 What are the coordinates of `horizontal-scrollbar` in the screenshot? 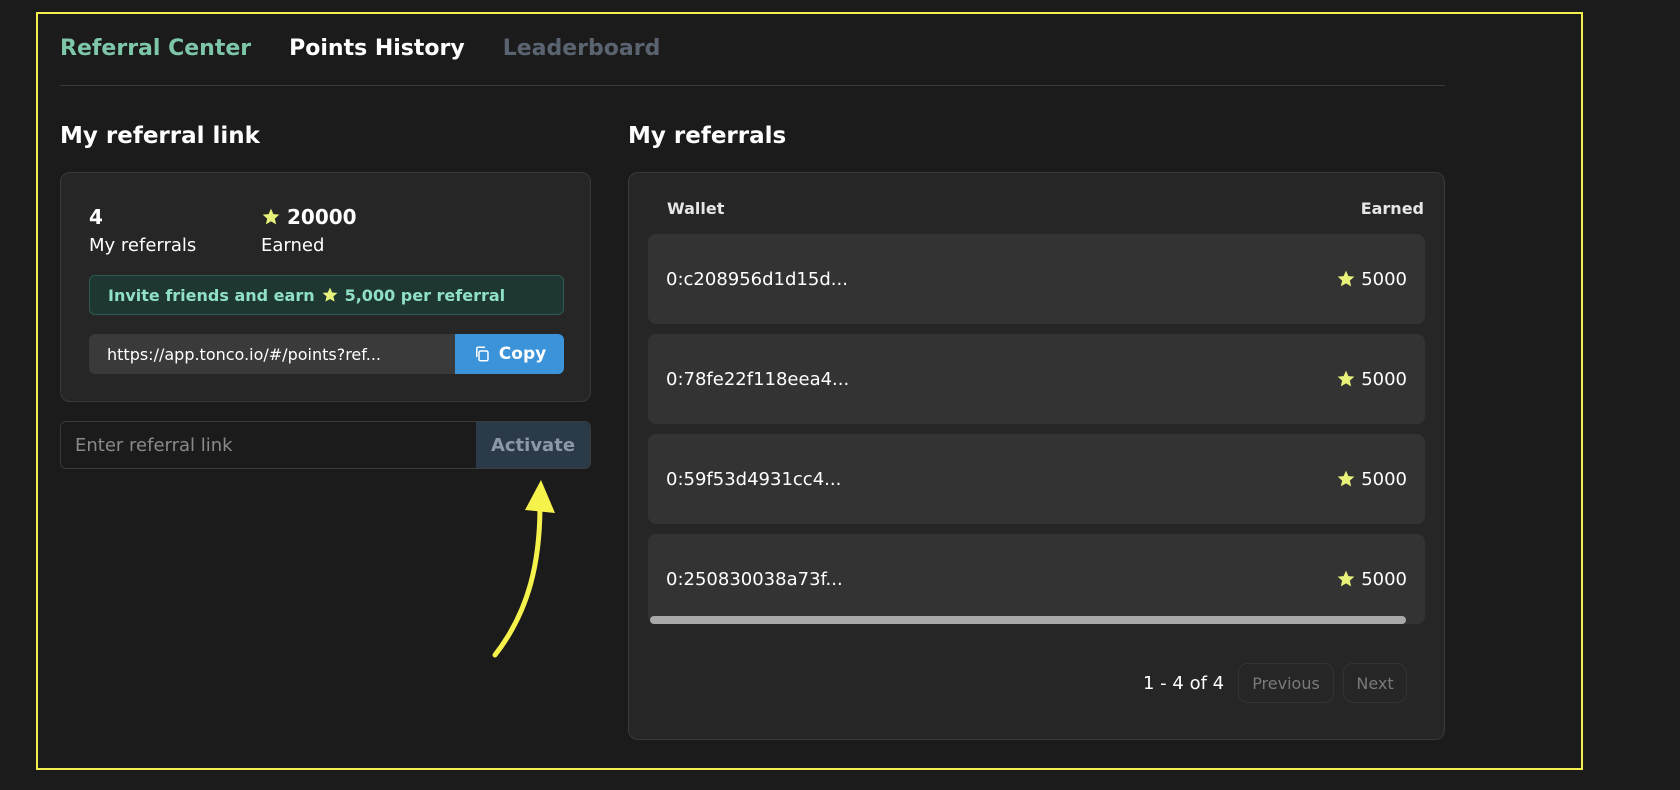 It's located at (1028, 620).